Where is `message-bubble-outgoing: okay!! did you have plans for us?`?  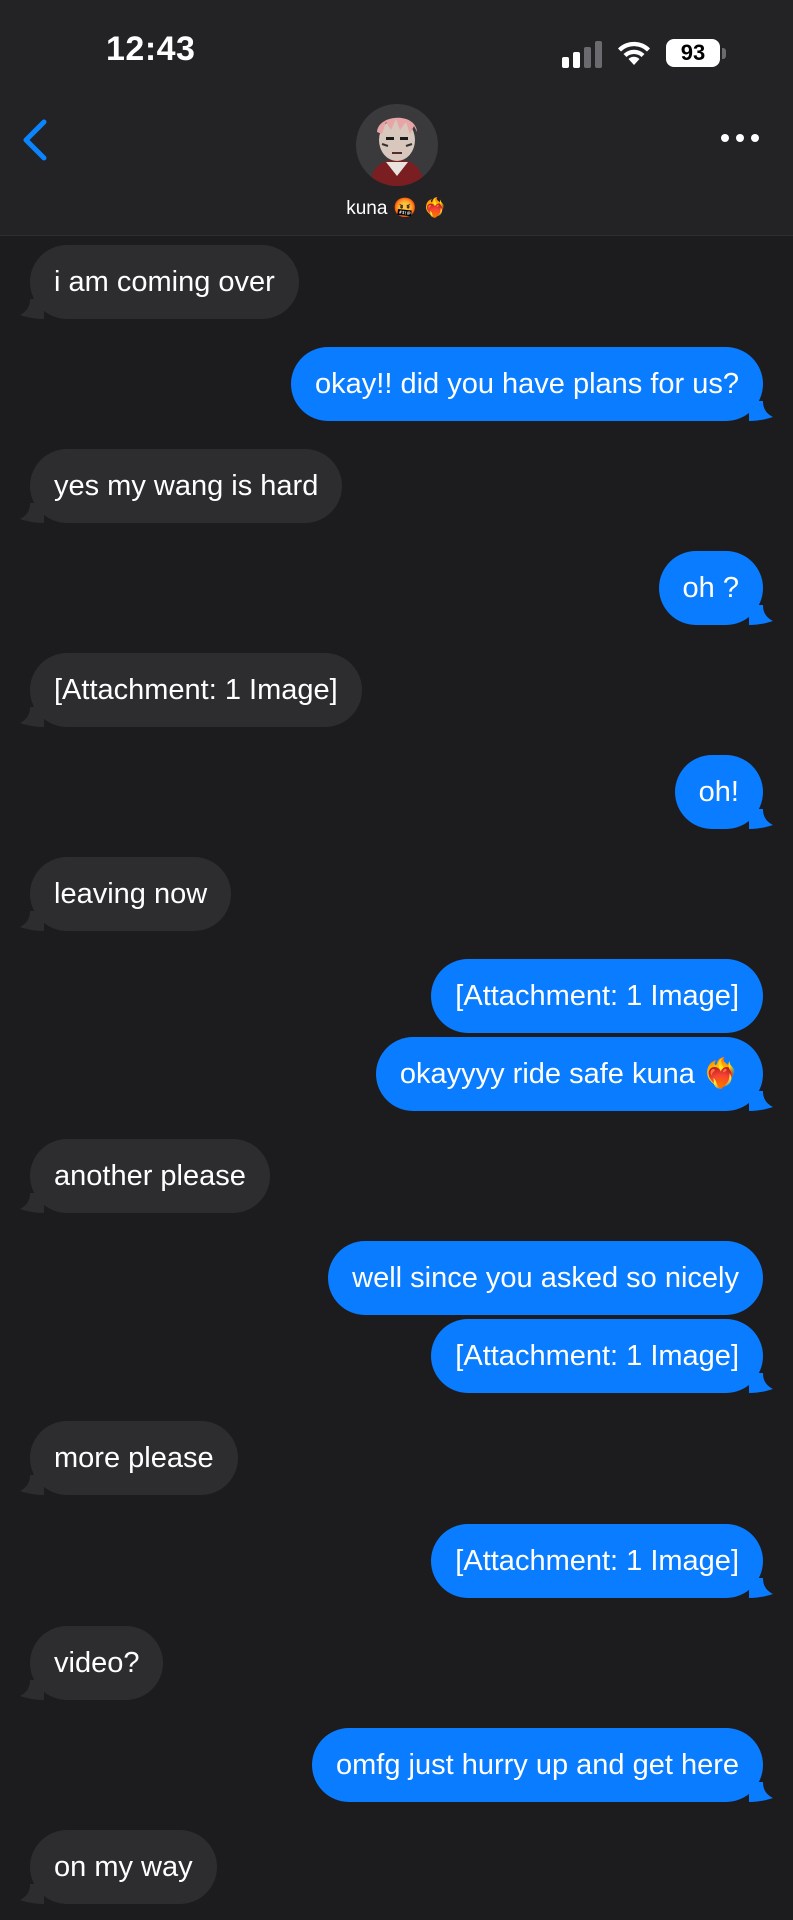 message-bubble-outgoing: okay!! did you have plans for us? is located at coordinates (532, 384).